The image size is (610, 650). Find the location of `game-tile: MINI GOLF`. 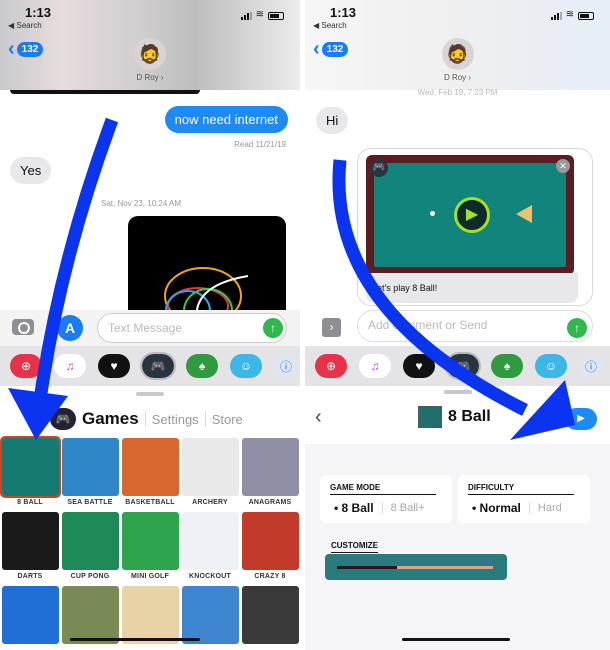

game-tile: MINI GOLF is located at coordinates (150, 547).